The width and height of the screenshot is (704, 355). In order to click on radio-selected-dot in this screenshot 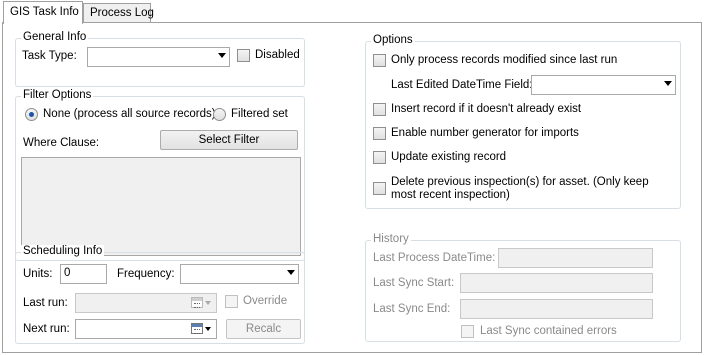, I will do `click(31, 114)`.